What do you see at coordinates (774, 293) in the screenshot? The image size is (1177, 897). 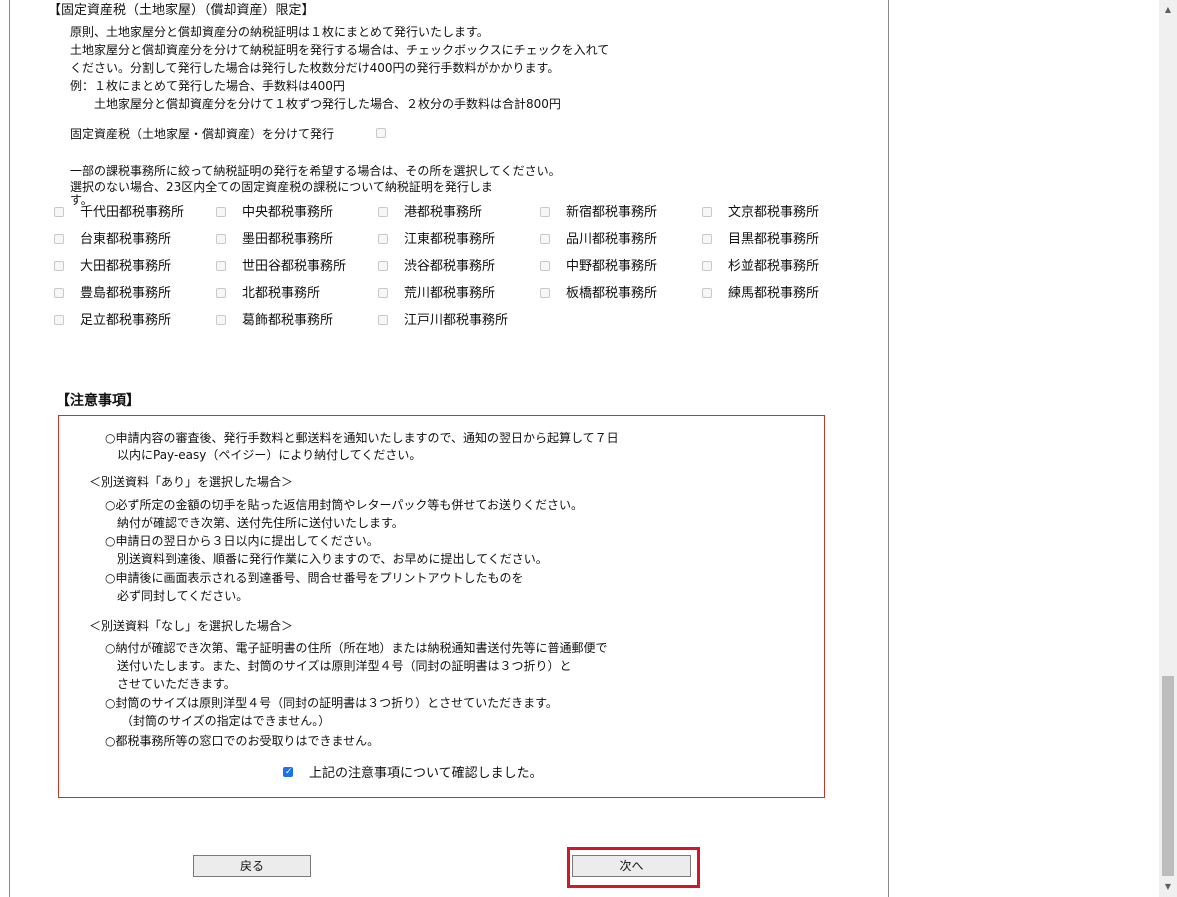 I see `office-label: 練馬都税事務所` at bounding box center [774, 293].